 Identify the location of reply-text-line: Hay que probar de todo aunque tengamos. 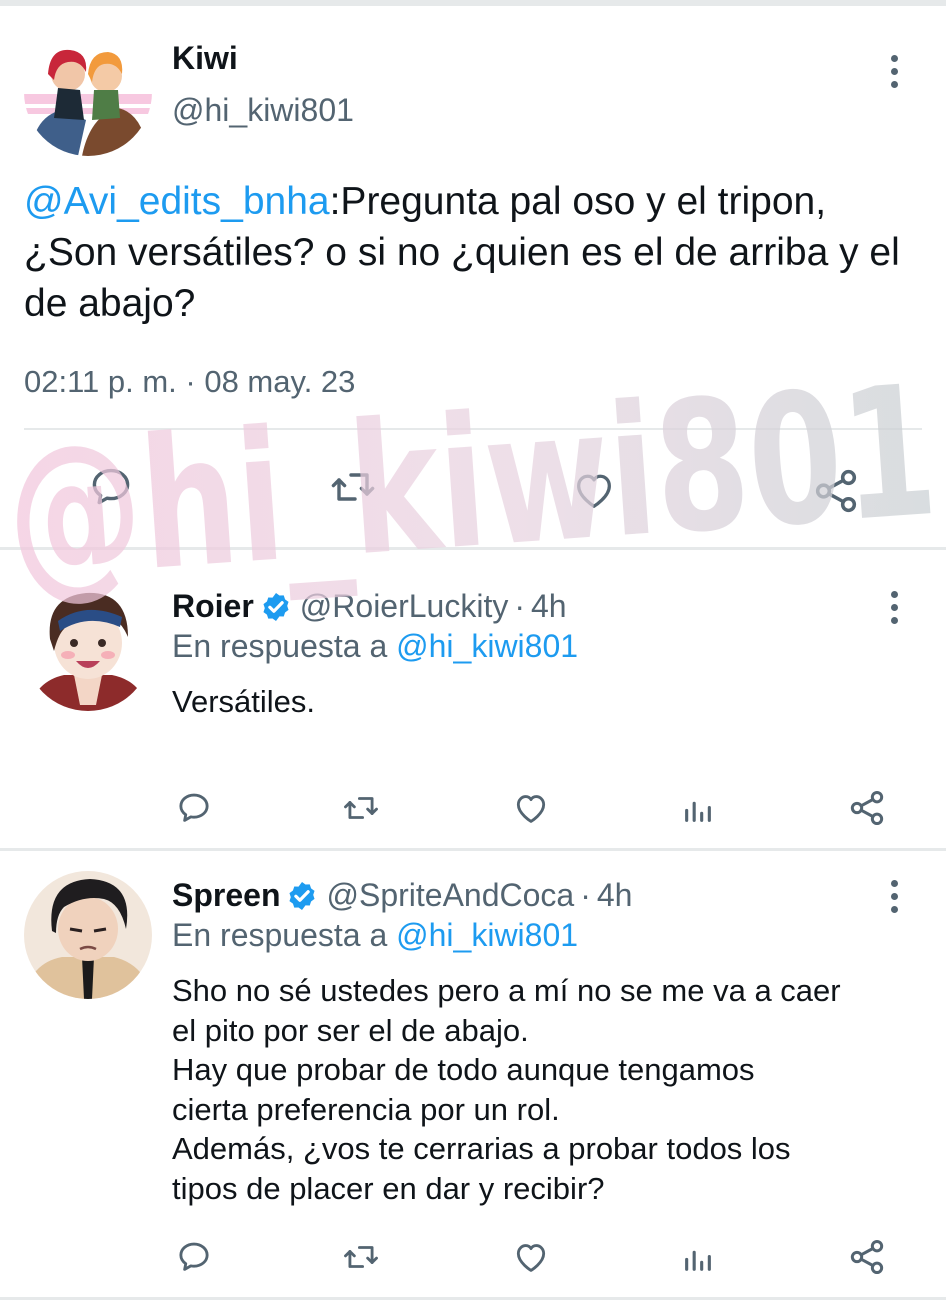
(463, 1069).